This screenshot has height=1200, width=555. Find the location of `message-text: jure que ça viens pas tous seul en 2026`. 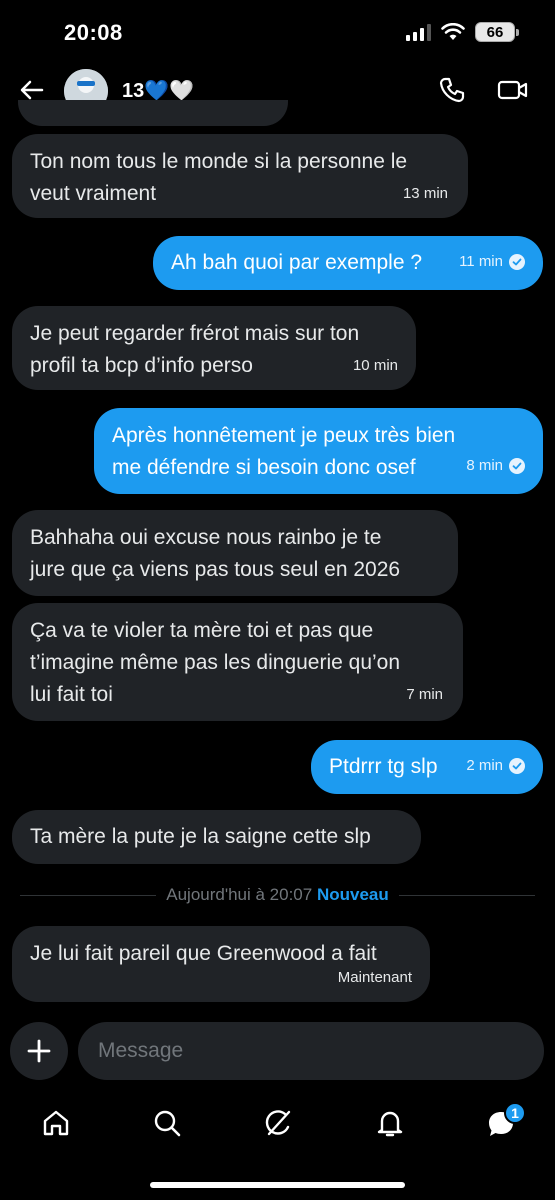

message-text: jure que ça viens pas tous seul en 2026 is located at coordinates (215, 569).